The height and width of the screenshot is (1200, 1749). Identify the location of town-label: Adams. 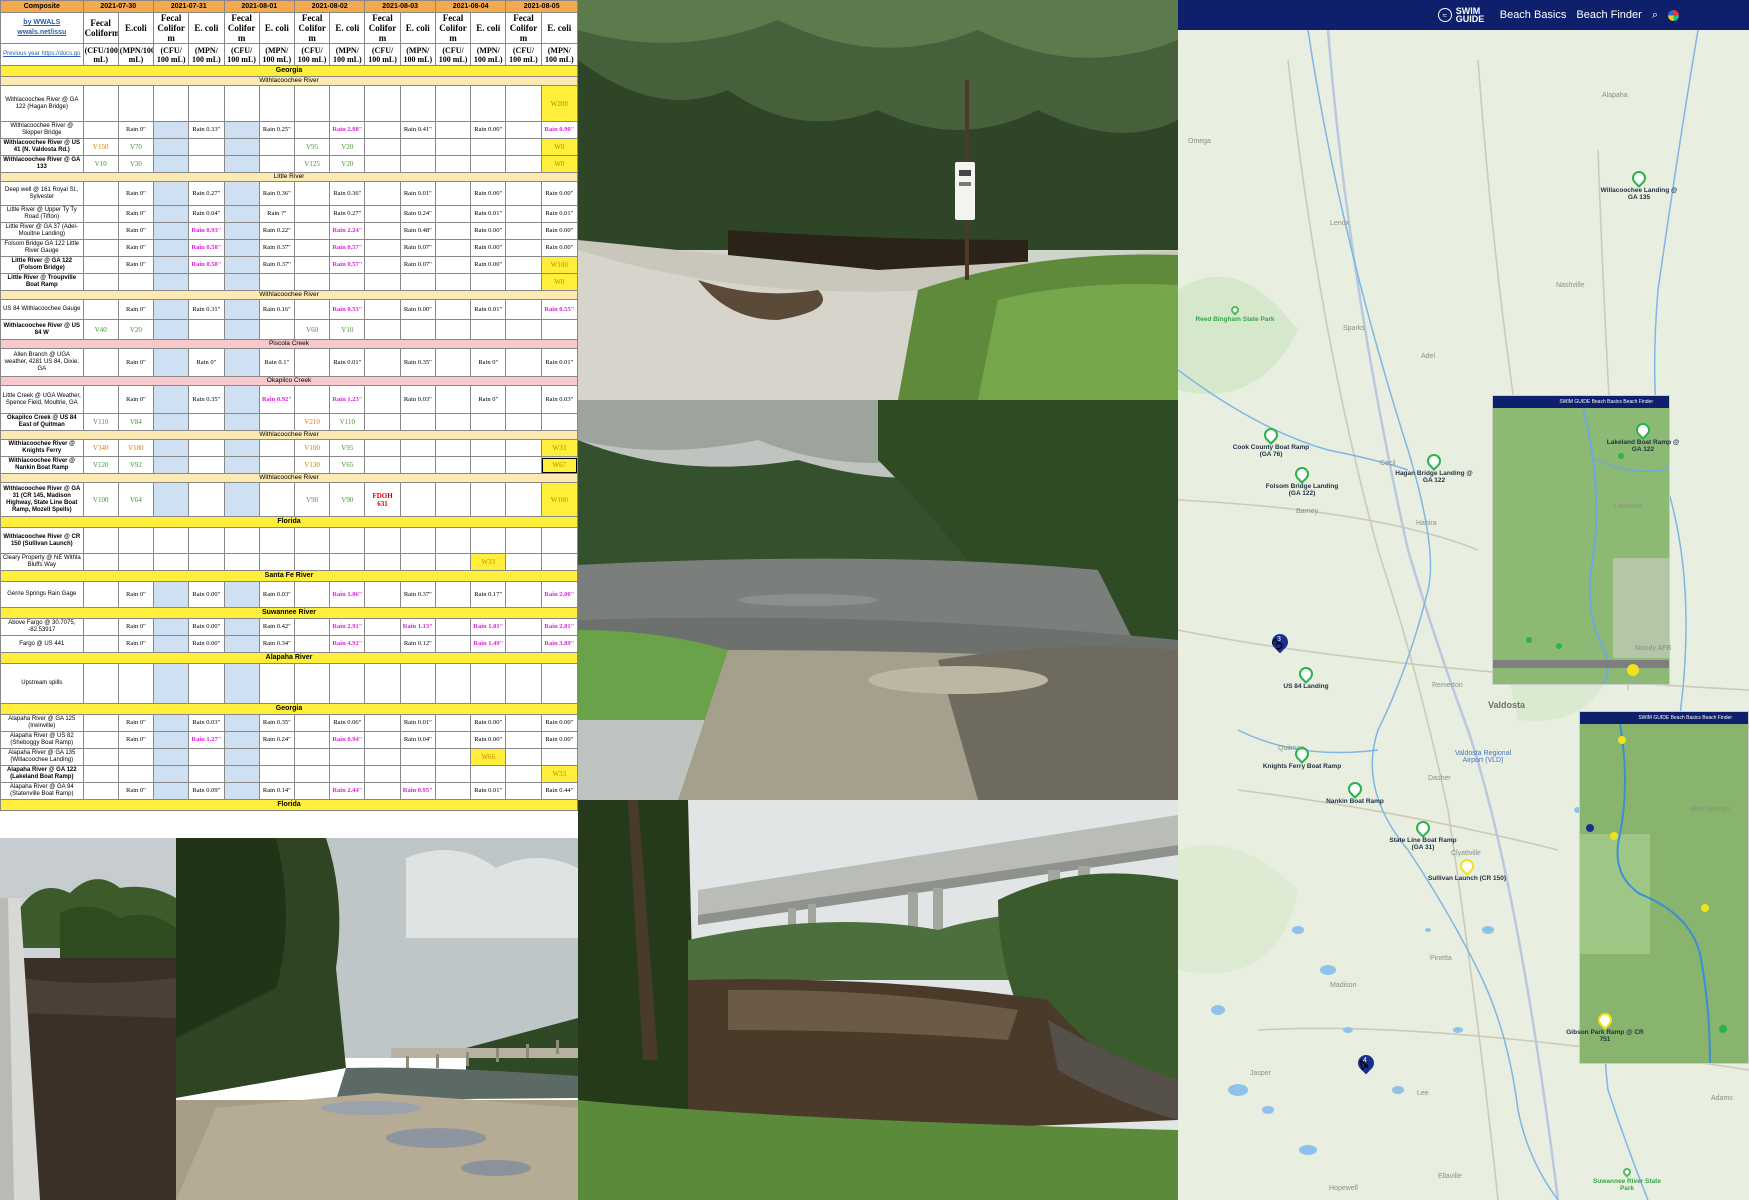
(1722, 1098).